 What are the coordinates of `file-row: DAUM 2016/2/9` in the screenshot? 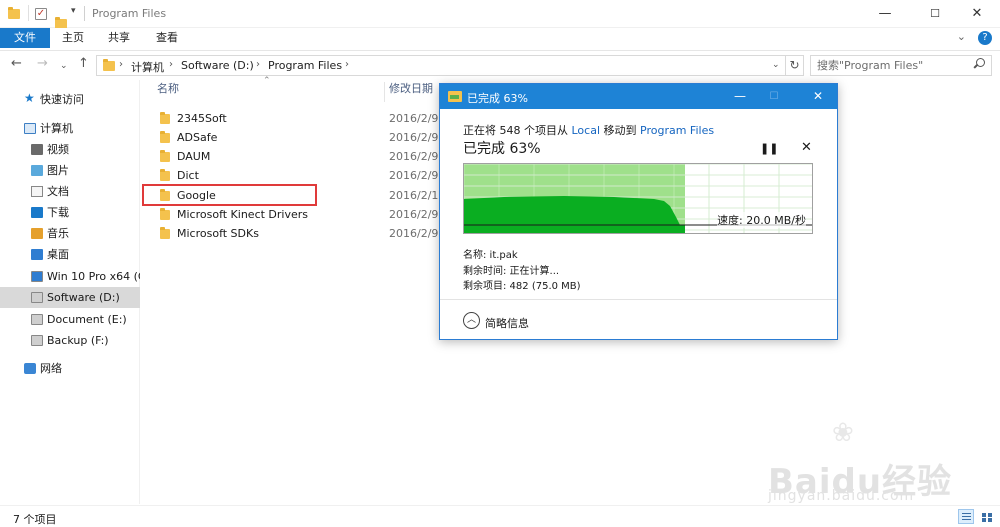 It's located at (300, 156).